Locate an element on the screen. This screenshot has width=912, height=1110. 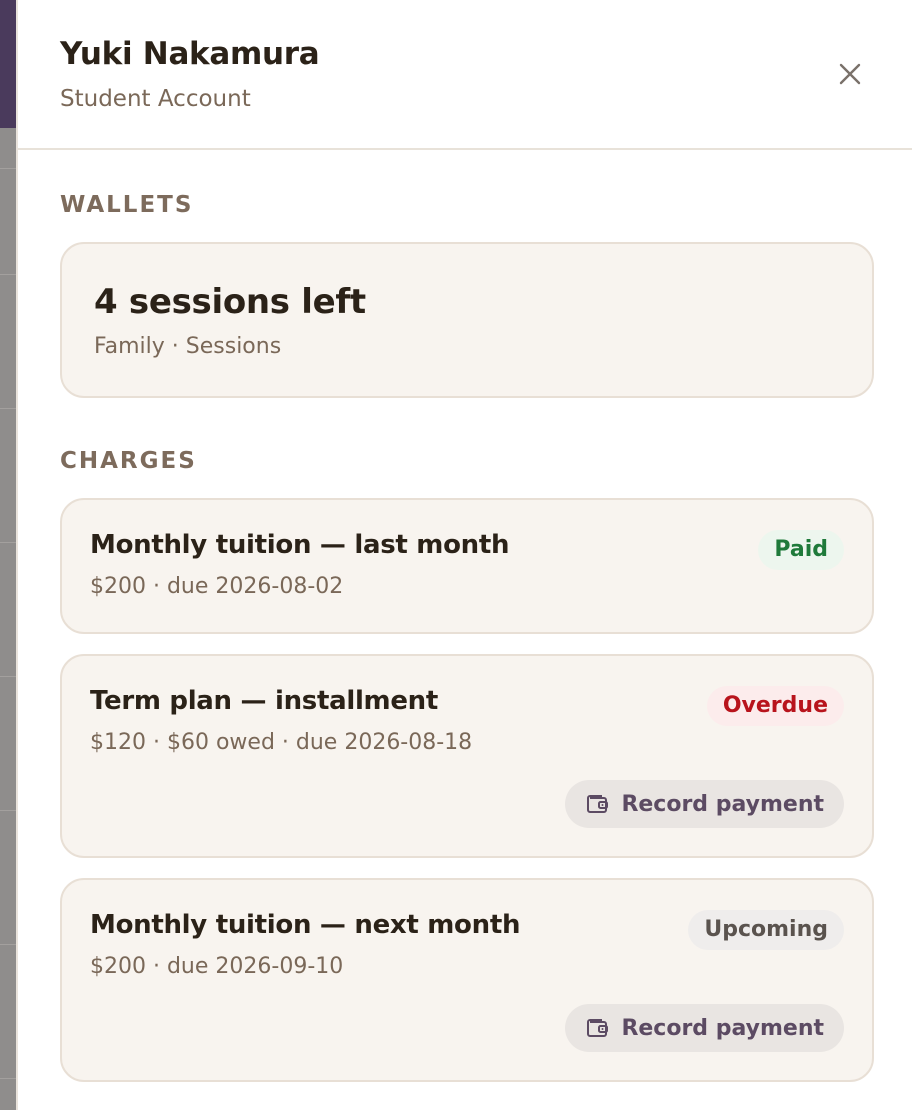
wallets-section-label: WALLETS is located at coordinates (127, 205).